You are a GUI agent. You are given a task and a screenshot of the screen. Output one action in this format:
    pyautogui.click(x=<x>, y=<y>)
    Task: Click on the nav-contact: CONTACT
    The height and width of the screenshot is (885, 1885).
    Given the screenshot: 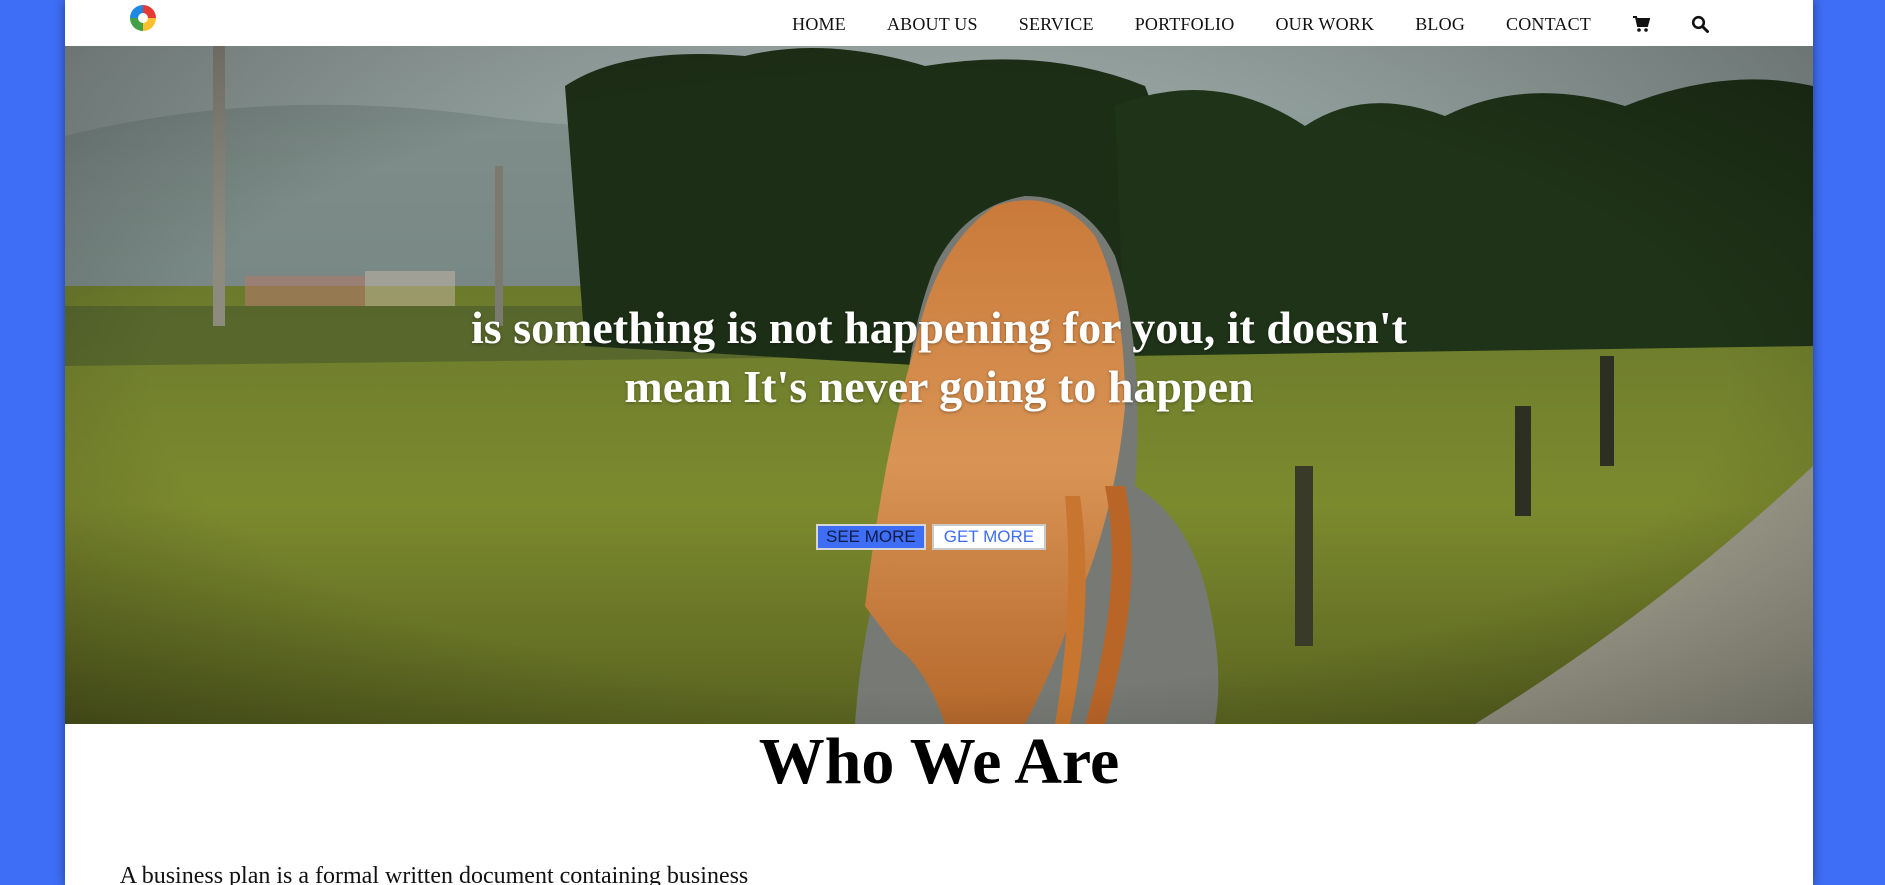 What is the action you would take?
    pyautogui.click(x=1548, y=24)
    